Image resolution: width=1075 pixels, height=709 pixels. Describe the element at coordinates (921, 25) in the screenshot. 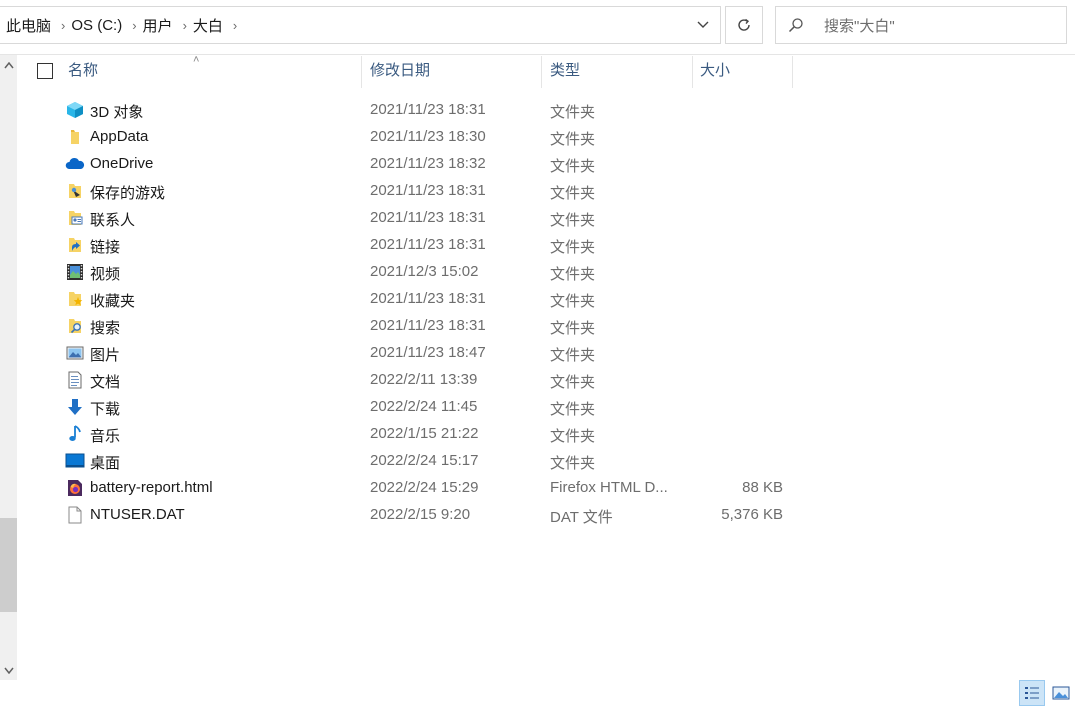

I see `search-box: 搜索"大白"` at that location.